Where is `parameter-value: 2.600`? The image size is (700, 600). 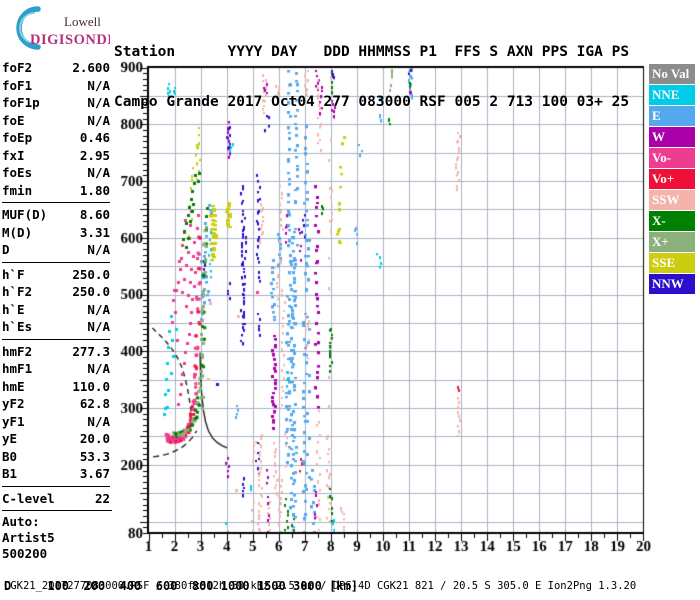 parameter-value: 2.600 is located at coordinates (91, 67).